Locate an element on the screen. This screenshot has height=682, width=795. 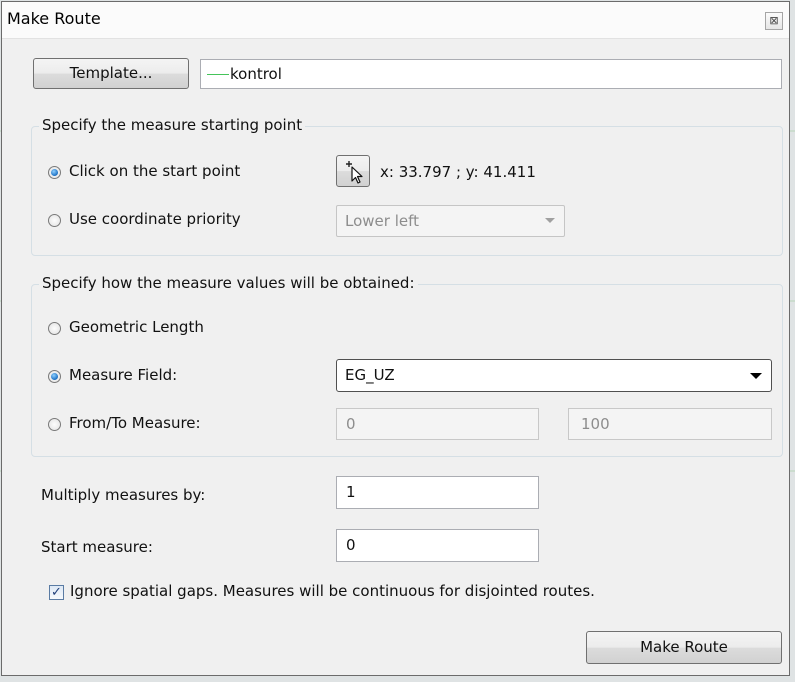
measure-field-select: EG_UZ is located at coordinates (554, 375).